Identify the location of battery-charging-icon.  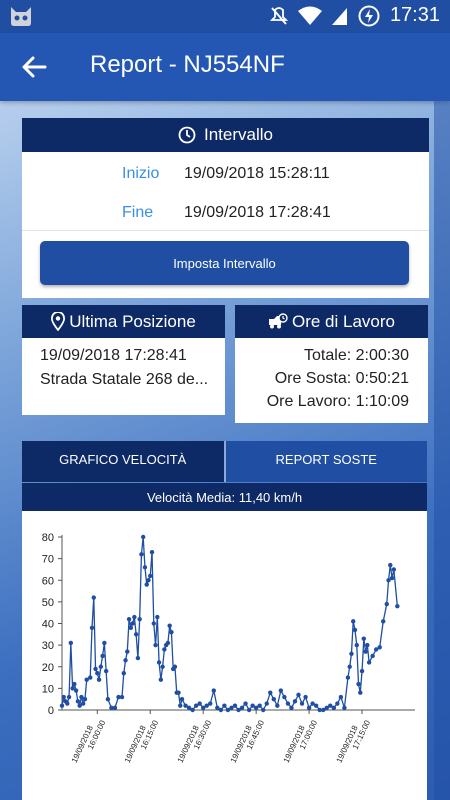
(369, 15).